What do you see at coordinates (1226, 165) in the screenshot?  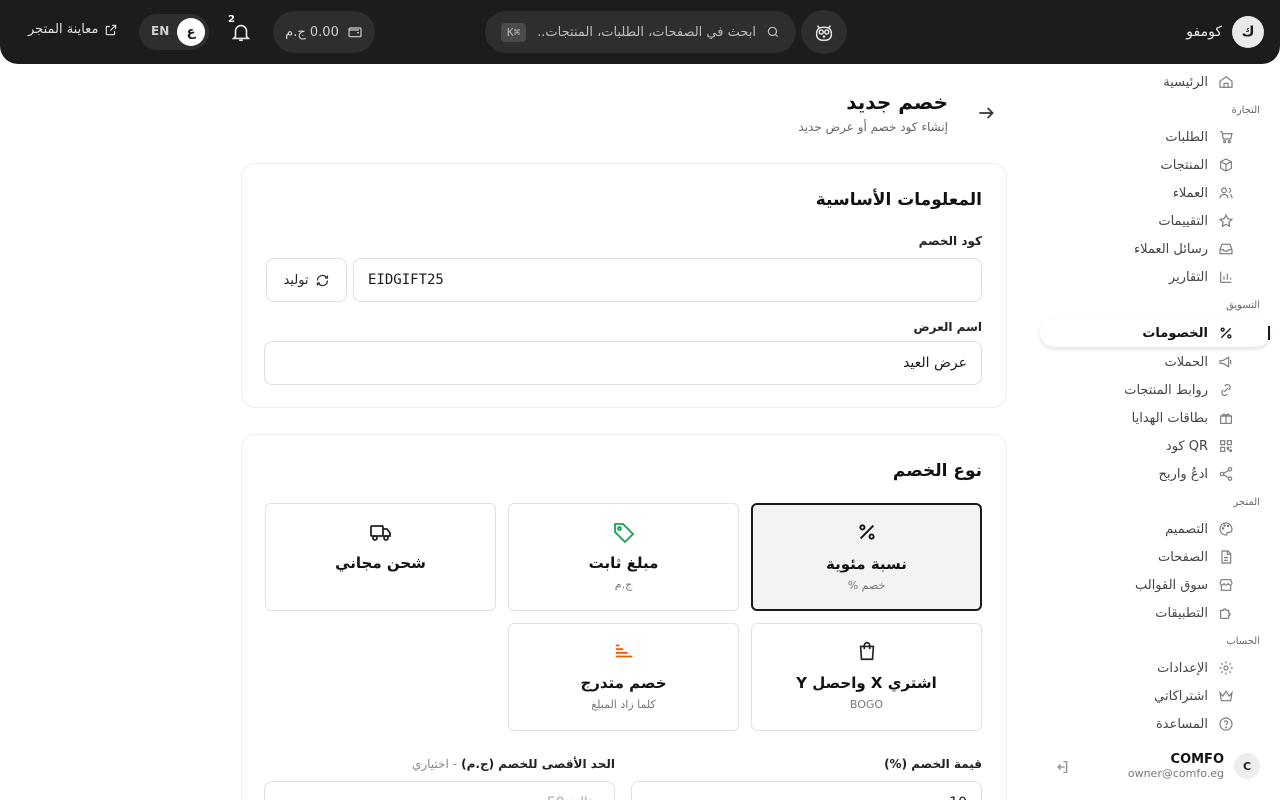 I see `box-icon` at bounding box center [1226, 165].